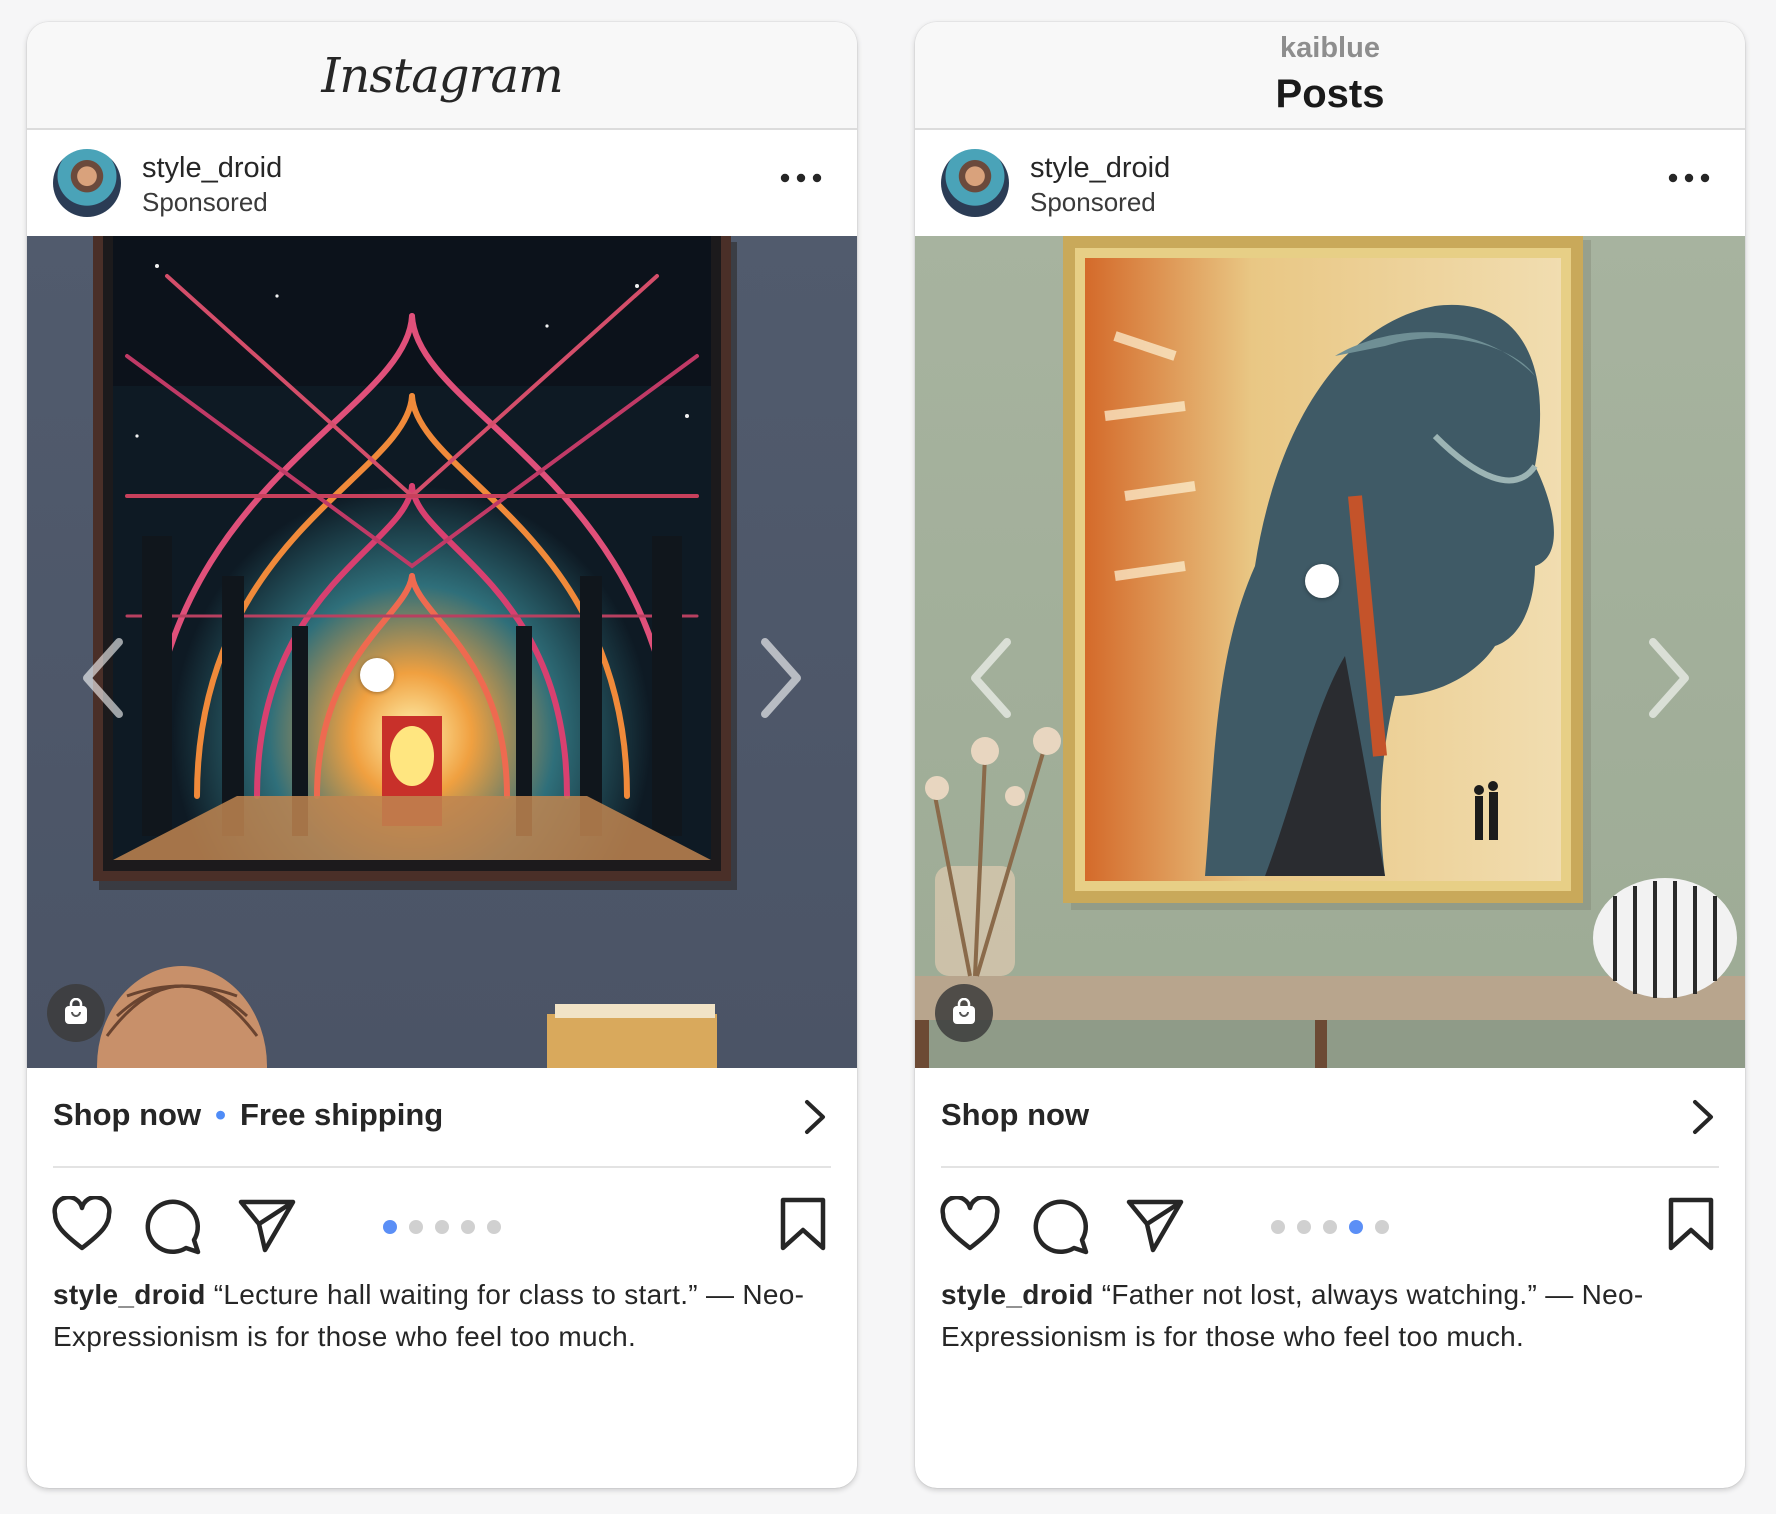  I want to click on free-shipping-label: Free shipping, so click(341, 1114).